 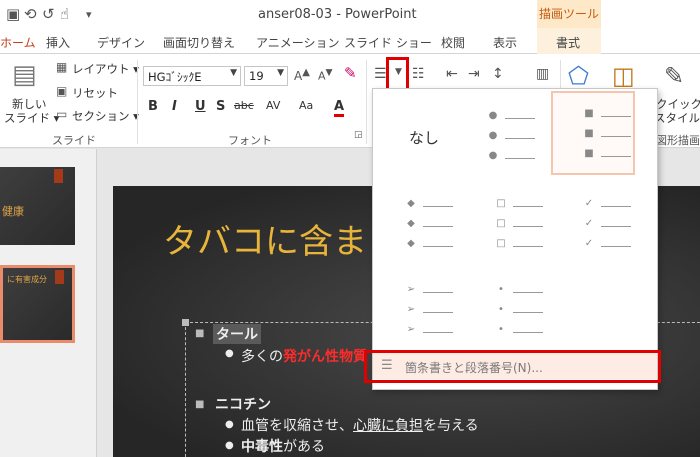 What do you see at coordinates (350, 73) in the screenshot?
I see `clear-format-icon: ✎` at bounding box center [350, 73].